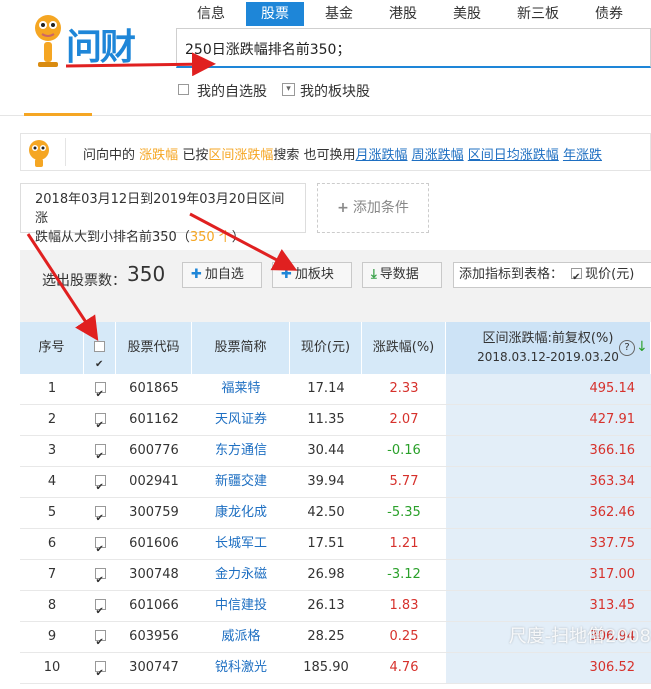  I want to click on row-price: 26.13, so click(326, 605).